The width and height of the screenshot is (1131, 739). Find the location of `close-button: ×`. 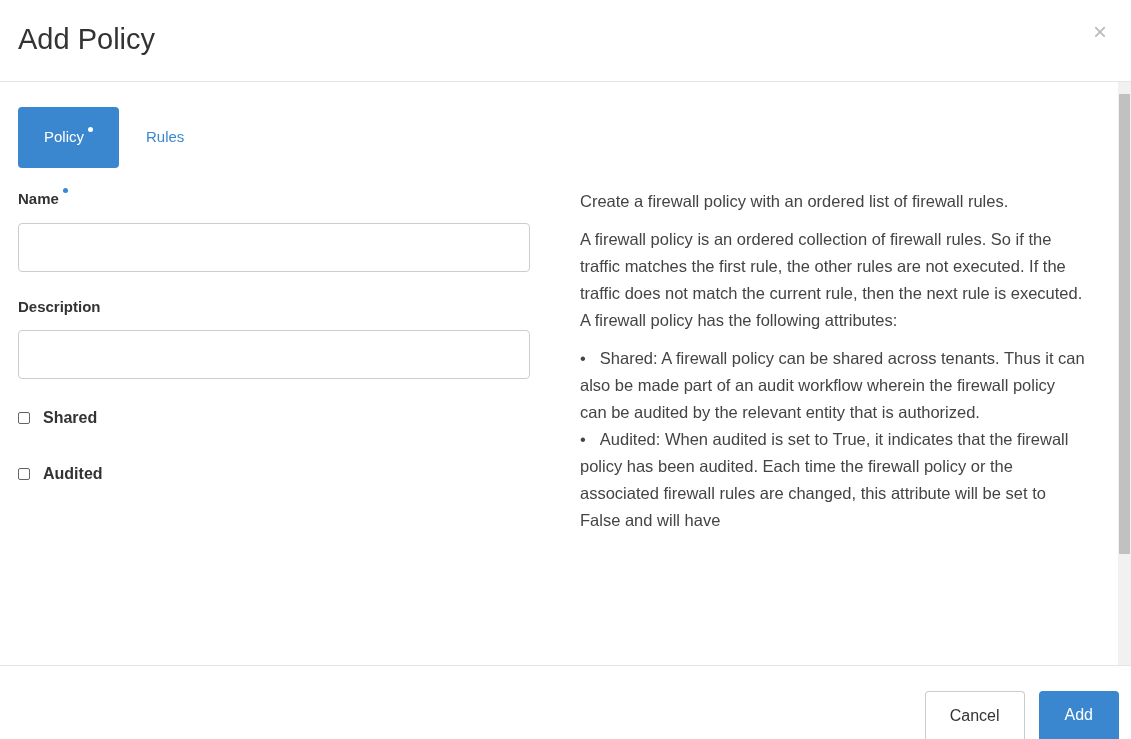

close-button: × is located at coordinates (1100, 32).